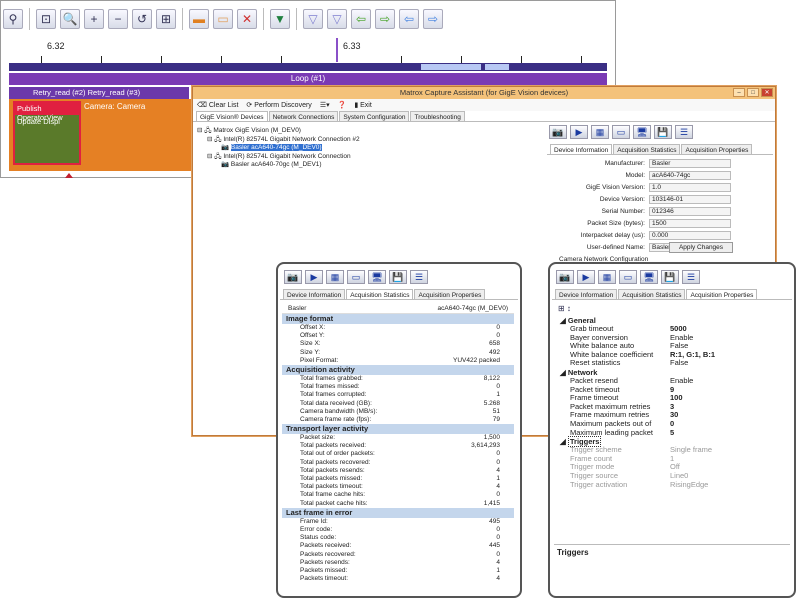 The height and width of the screenshot is (600, 800). I want to click on tab-system-configuration: System Configuration, so click(374, 116).